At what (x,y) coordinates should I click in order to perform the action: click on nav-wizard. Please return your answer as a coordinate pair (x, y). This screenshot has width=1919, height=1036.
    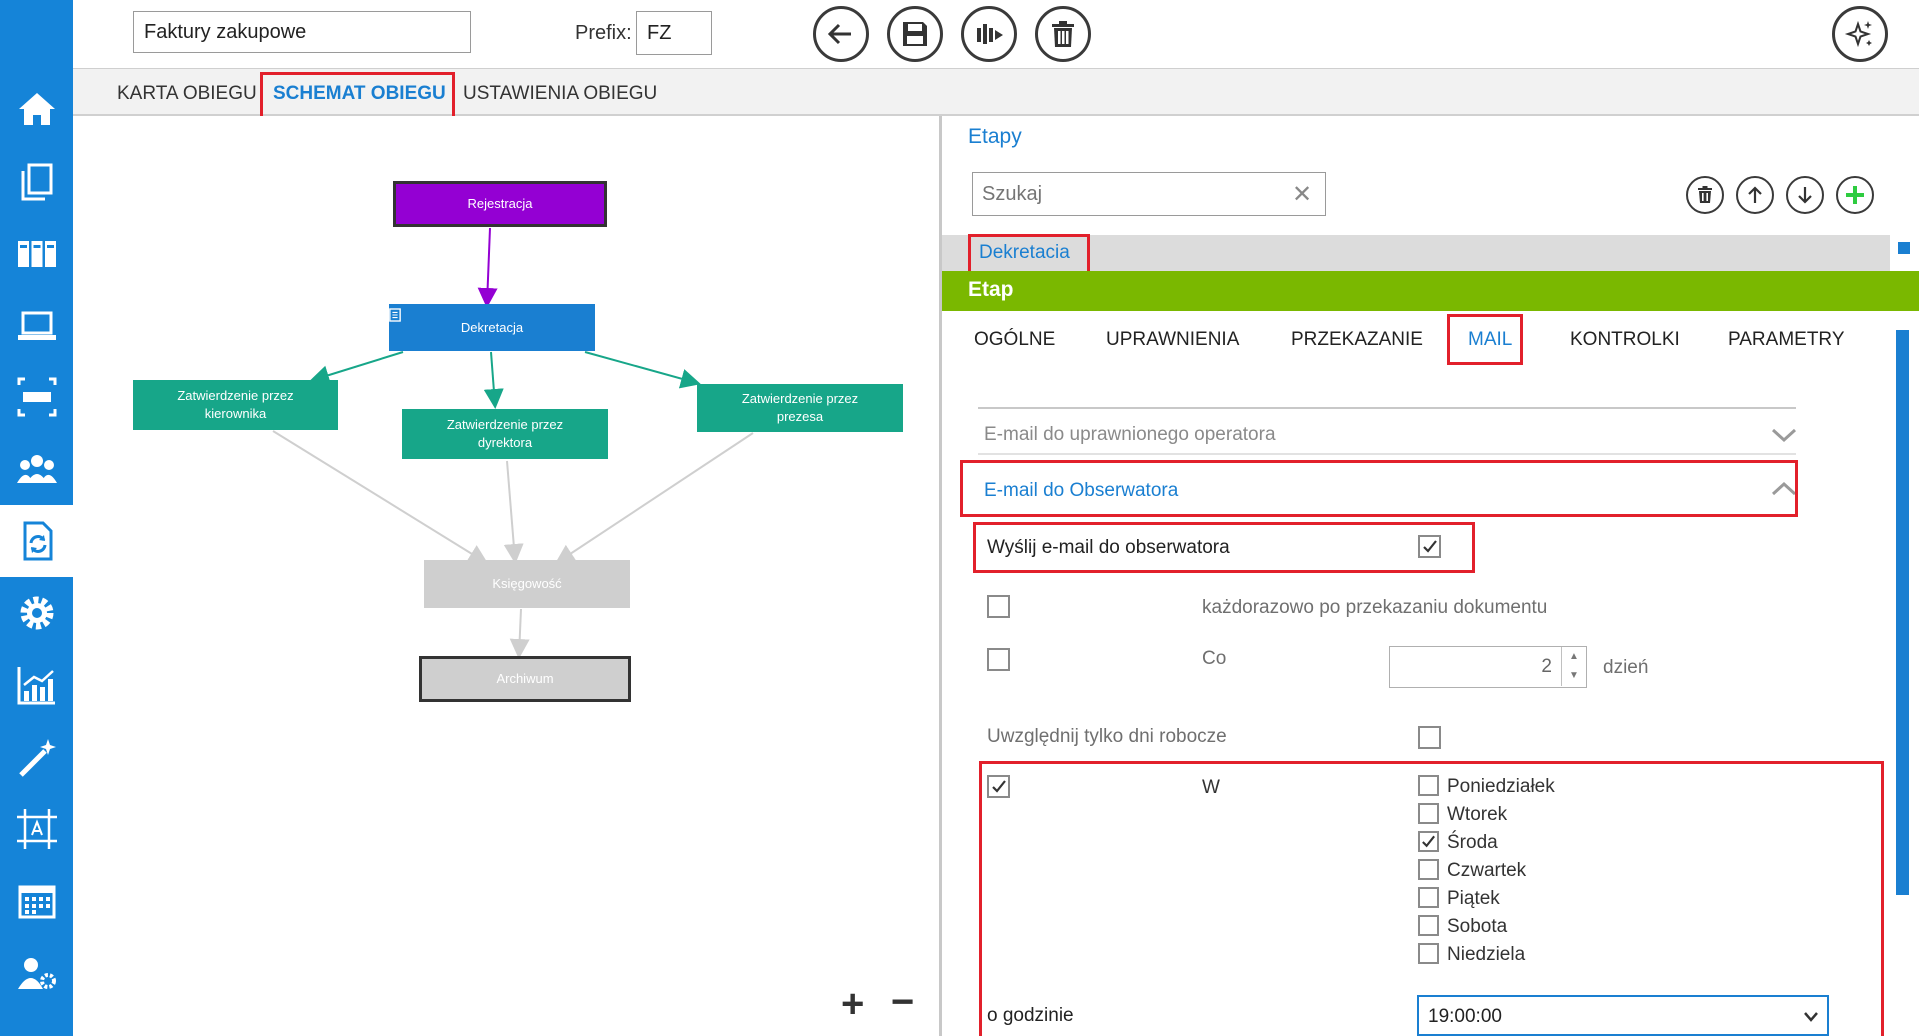
    Looking at the image, I should click on (36, 757).